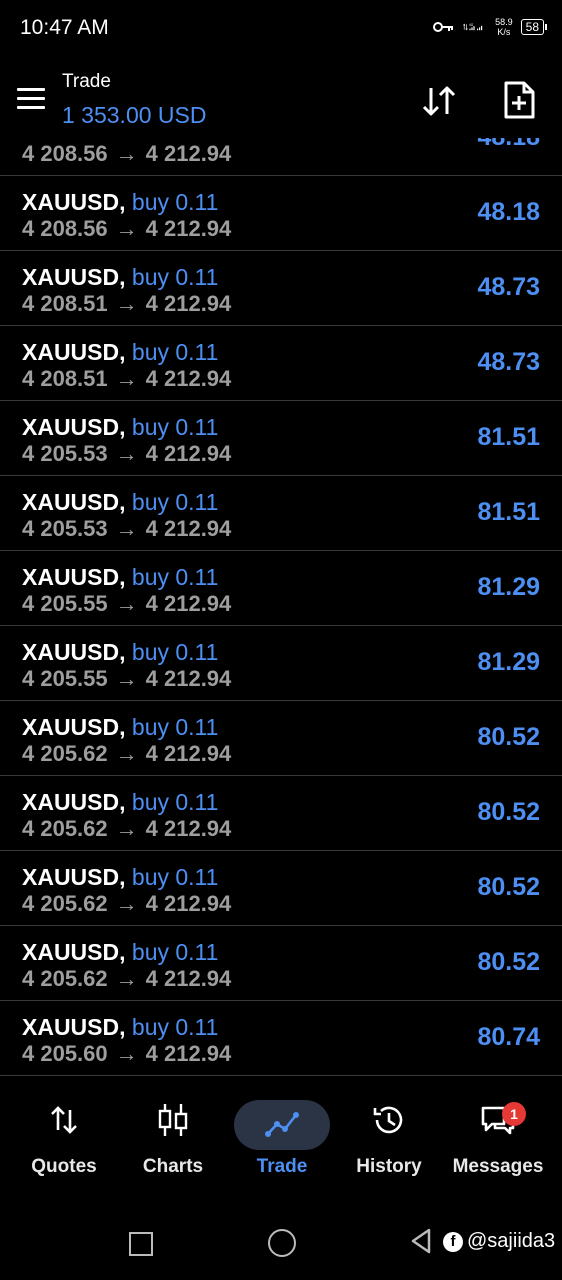  Describe the element at coordinates (439, 101) in the screenshot. I see `sort-arrows-icon` at that location.